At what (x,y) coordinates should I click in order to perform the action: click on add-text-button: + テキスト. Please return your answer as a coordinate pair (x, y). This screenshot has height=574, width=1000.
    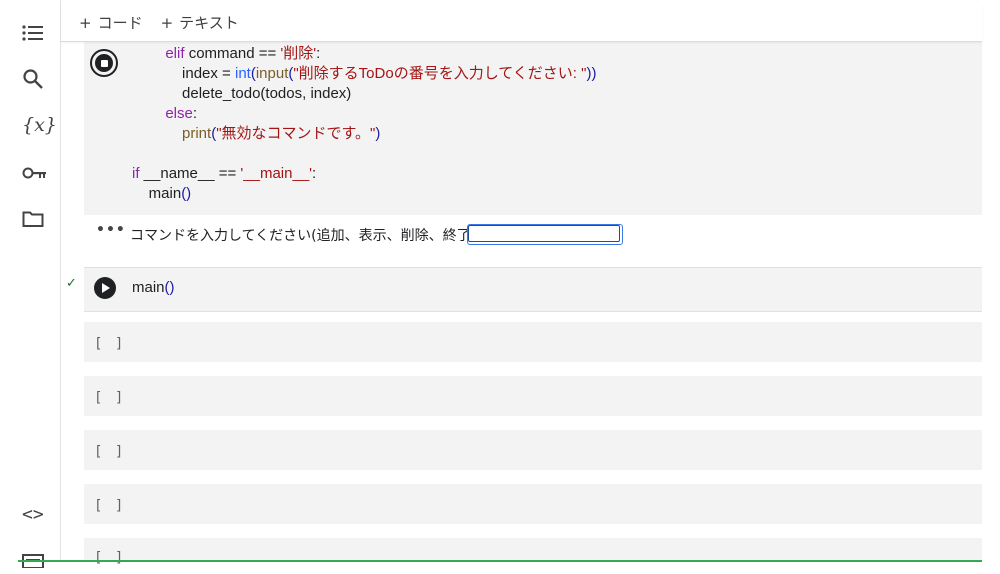
    Looking at the image, I should click on (200, 22).